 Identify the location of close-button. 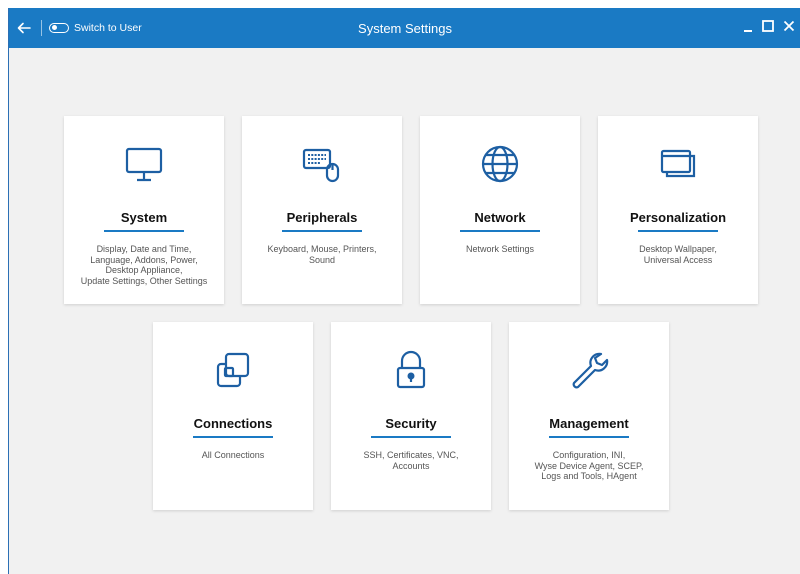
(789, 26).